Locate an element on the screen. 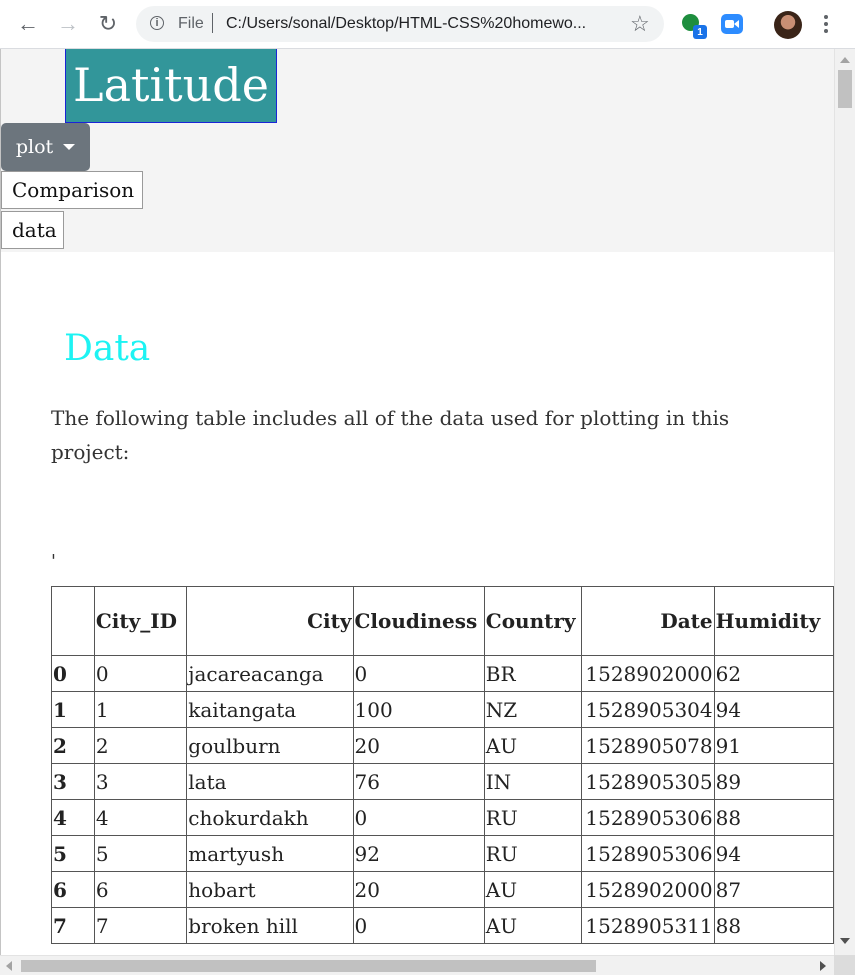 This screenshot has height=975, width=855. profile-avatar is located at coordinates (788, 25).